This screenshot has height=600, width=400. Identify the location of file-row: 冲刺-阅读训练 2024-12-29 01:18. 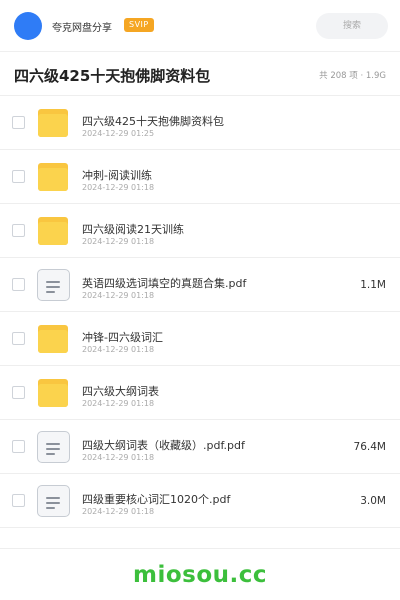
(200, 177).